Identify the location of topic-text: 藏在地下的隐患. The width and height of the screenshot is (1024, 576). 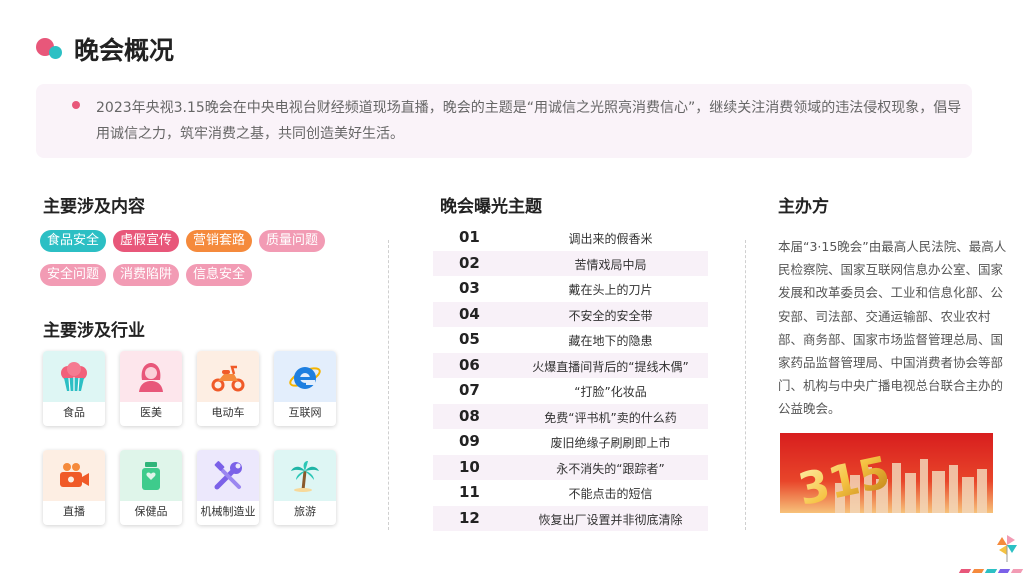
(610, 341).